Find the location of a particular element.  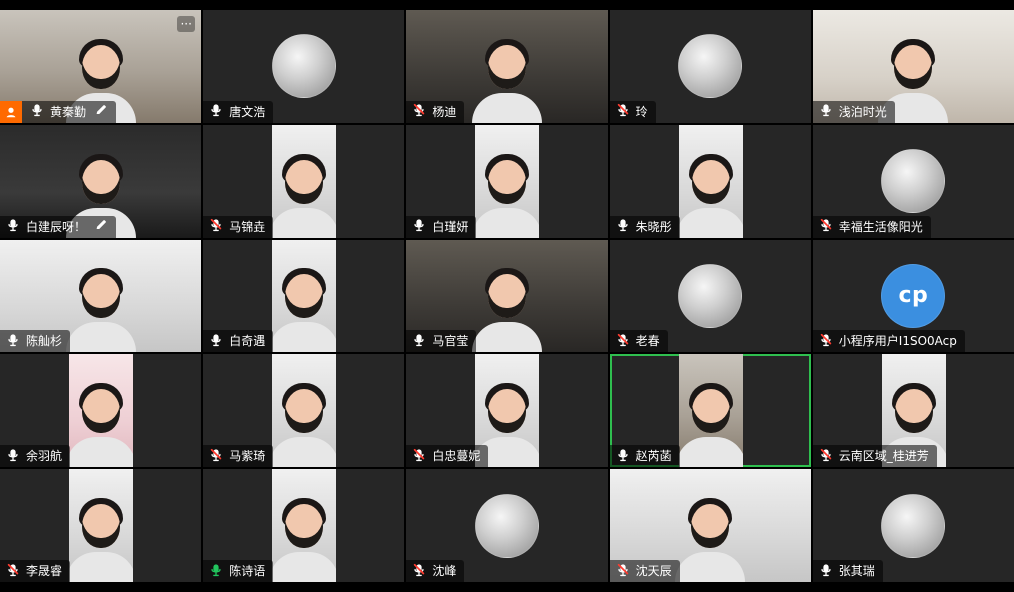

participant-name-tag: 李晟睿 is located at coordinates (35, 571).